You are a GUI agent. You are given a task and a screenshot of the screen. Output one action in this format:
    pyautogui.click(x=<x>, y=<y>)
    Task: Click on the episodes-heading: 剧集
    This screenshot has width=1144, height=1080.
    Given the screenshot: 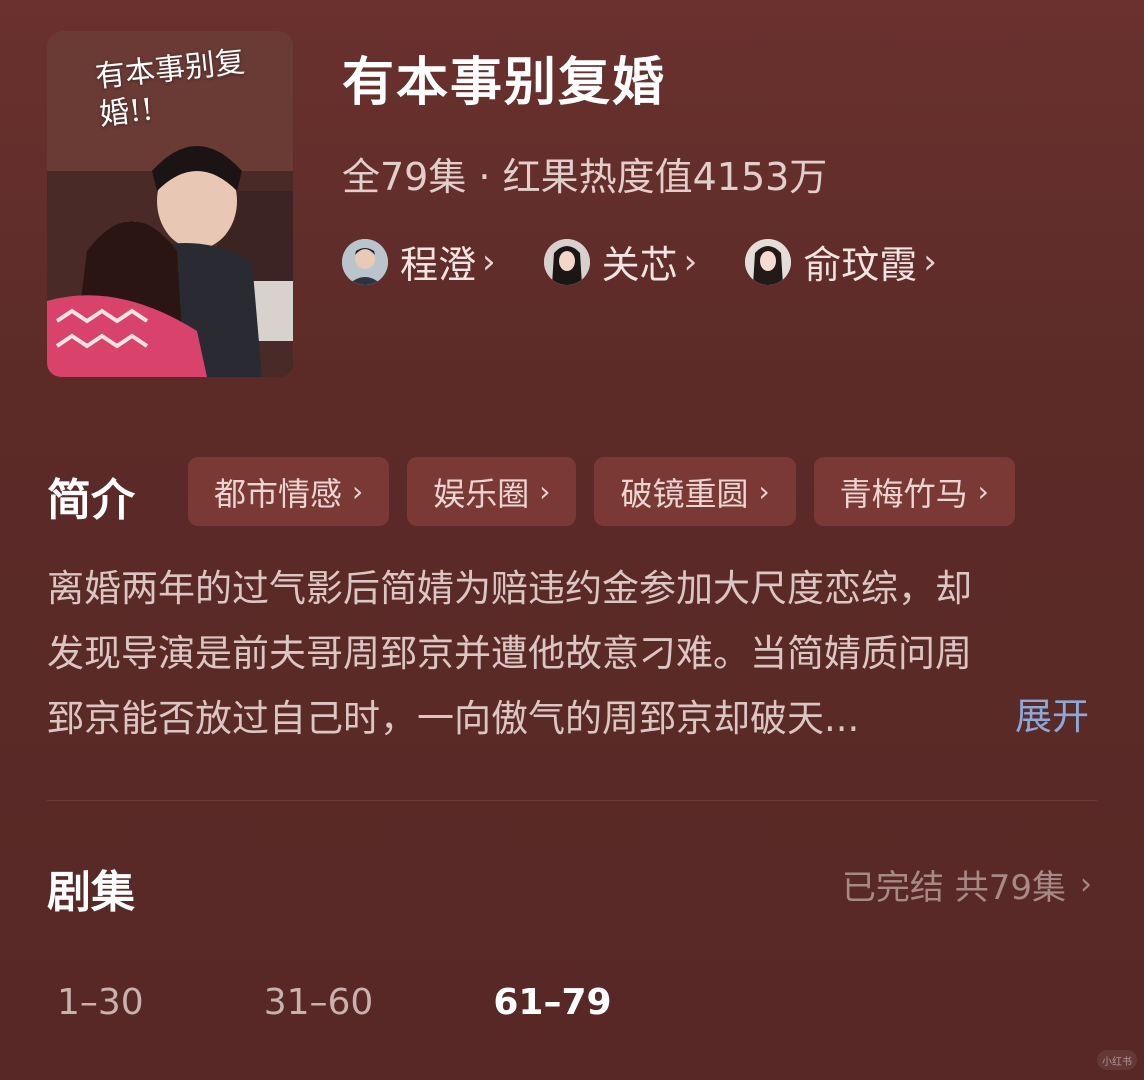 What is the action you would take?
    pyautogui.click(x=91, y=892)
    